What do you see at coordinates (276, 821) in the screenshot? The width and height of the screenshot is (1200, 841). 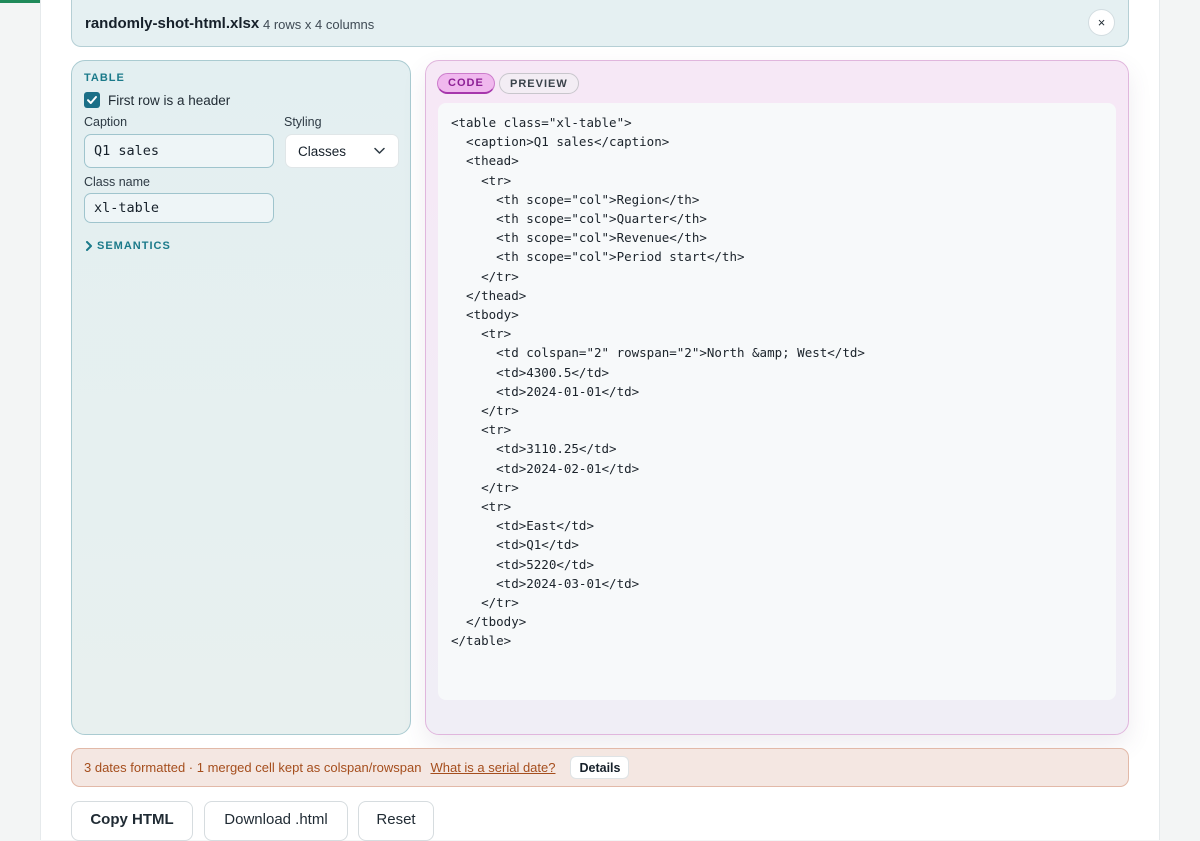 I see `download-html-button: Download .html` at bounding box center [276, 821].